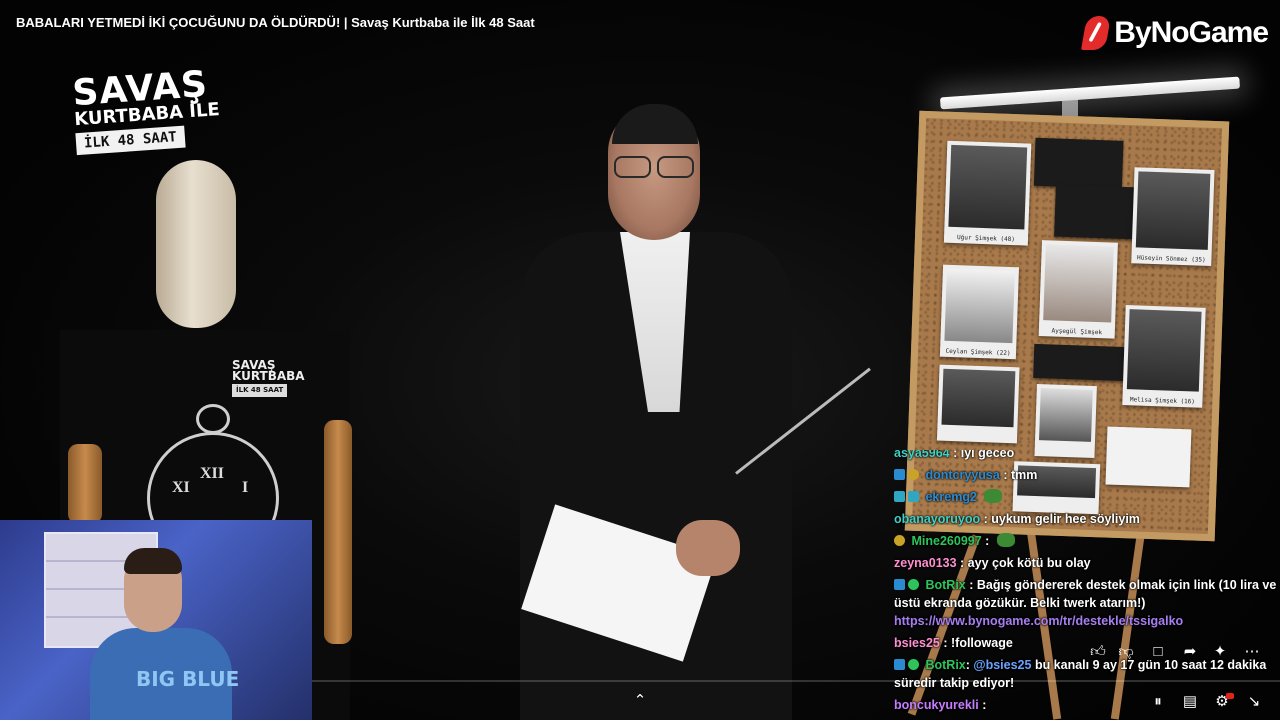  I want to click on shirt-logo-line2: KURTBABA, so click(268, 376).